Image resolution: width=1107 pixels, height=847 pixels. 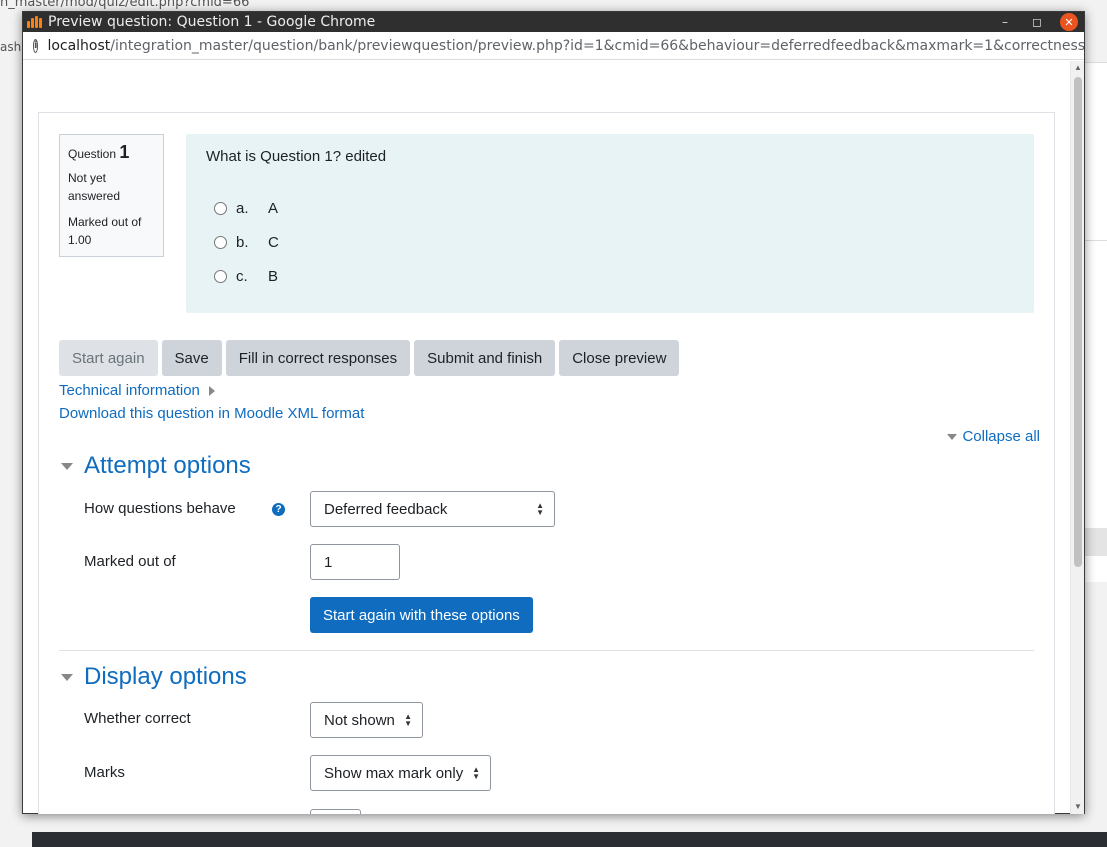 I want to click on scrollbar-thumb, so click(x=1078, y=322).